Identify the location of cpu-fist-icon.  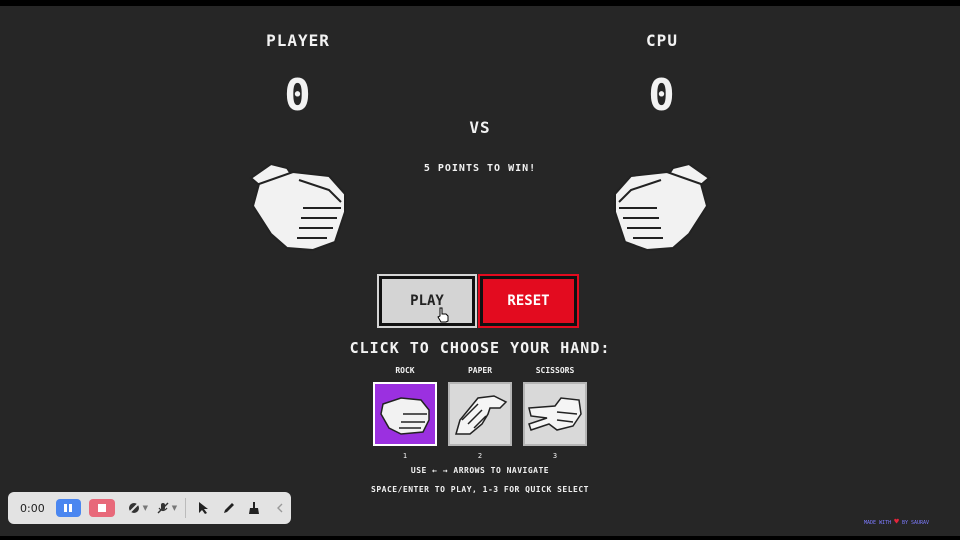
(662, 207).